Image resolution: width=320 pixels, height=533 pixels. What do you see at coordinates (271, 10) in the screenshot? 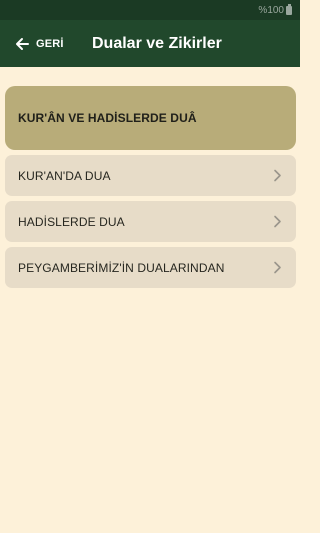
I see `battery-percentage: %100` at bounding box center [271, 10].